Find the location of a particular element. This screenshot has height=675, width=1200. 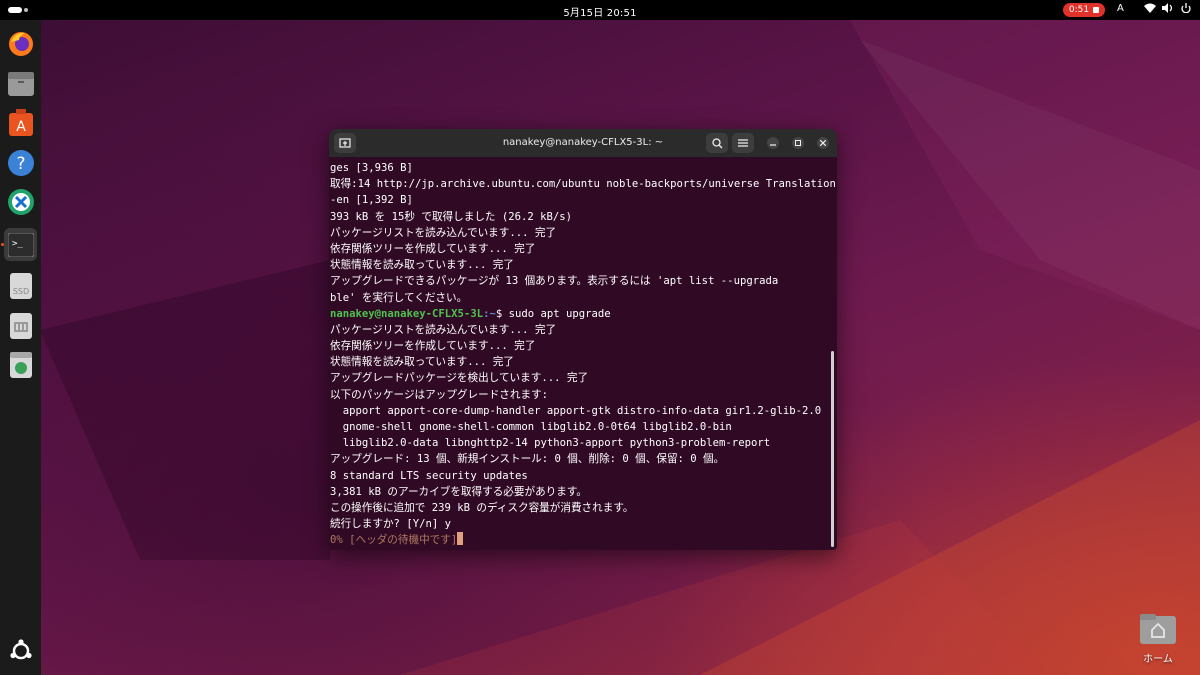

menu-button is located at coordinates (743, 143).